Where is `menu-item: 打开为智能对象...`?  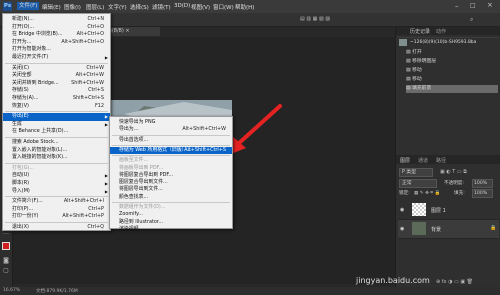 menu-item: 打开为智能对象... is located at coordinates (56, 50).